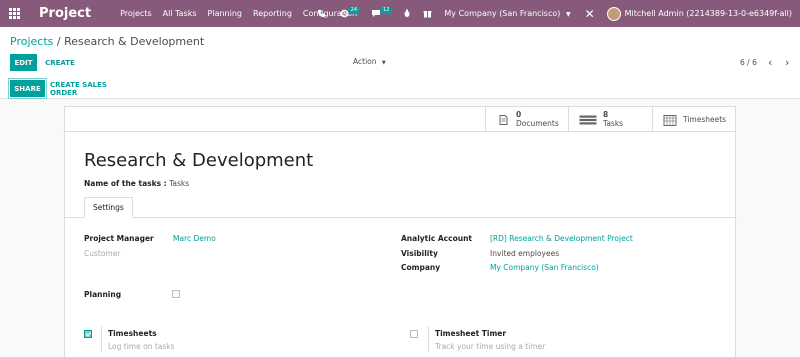 This screenshot has width=800, height=357. Describe the element at coordinates (770, 62) in the screenshot. I see `chevron-left-icon: ‹` at that location.